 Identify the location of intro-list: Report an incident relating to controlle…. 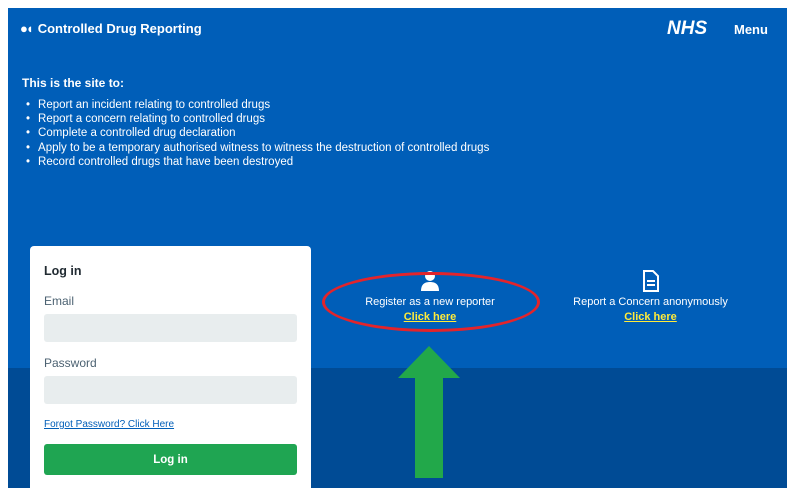
(257, 133).